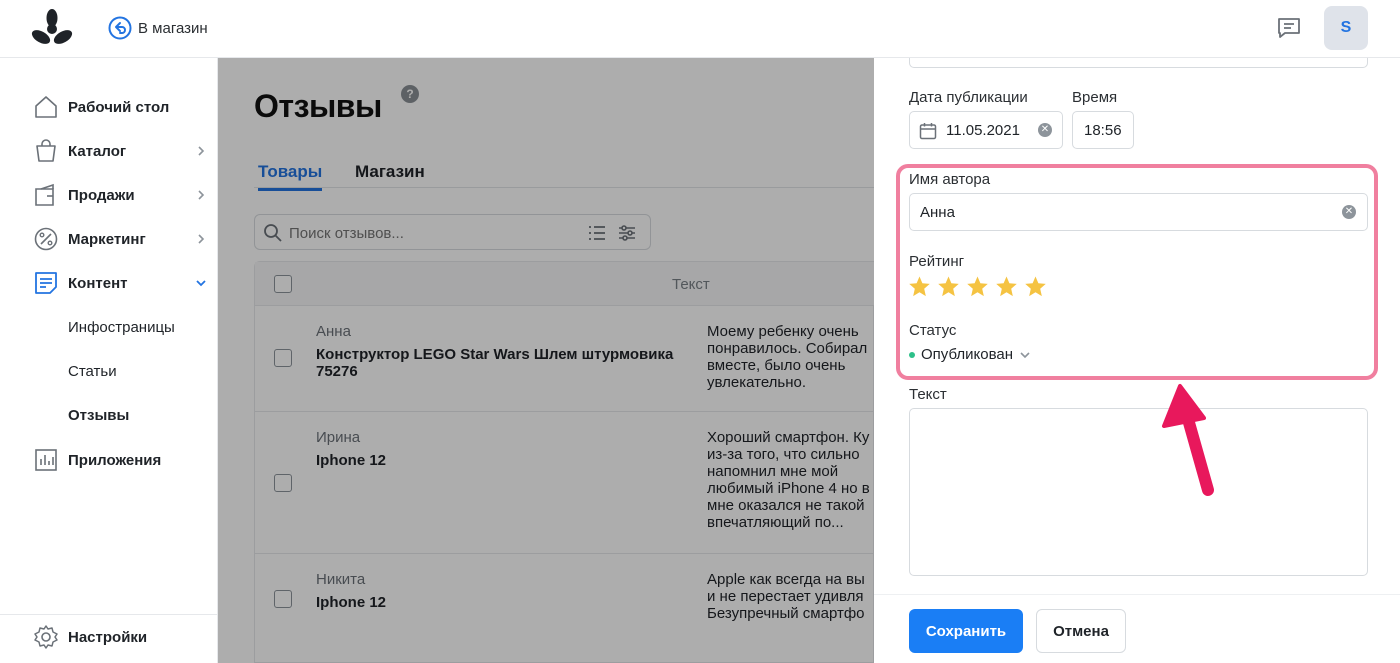 This screenshot has width=1400, height=663. What do you see at coordinates (46, 107) in the screenshot?
I see `home-icon` at bounding box center [46, 107].